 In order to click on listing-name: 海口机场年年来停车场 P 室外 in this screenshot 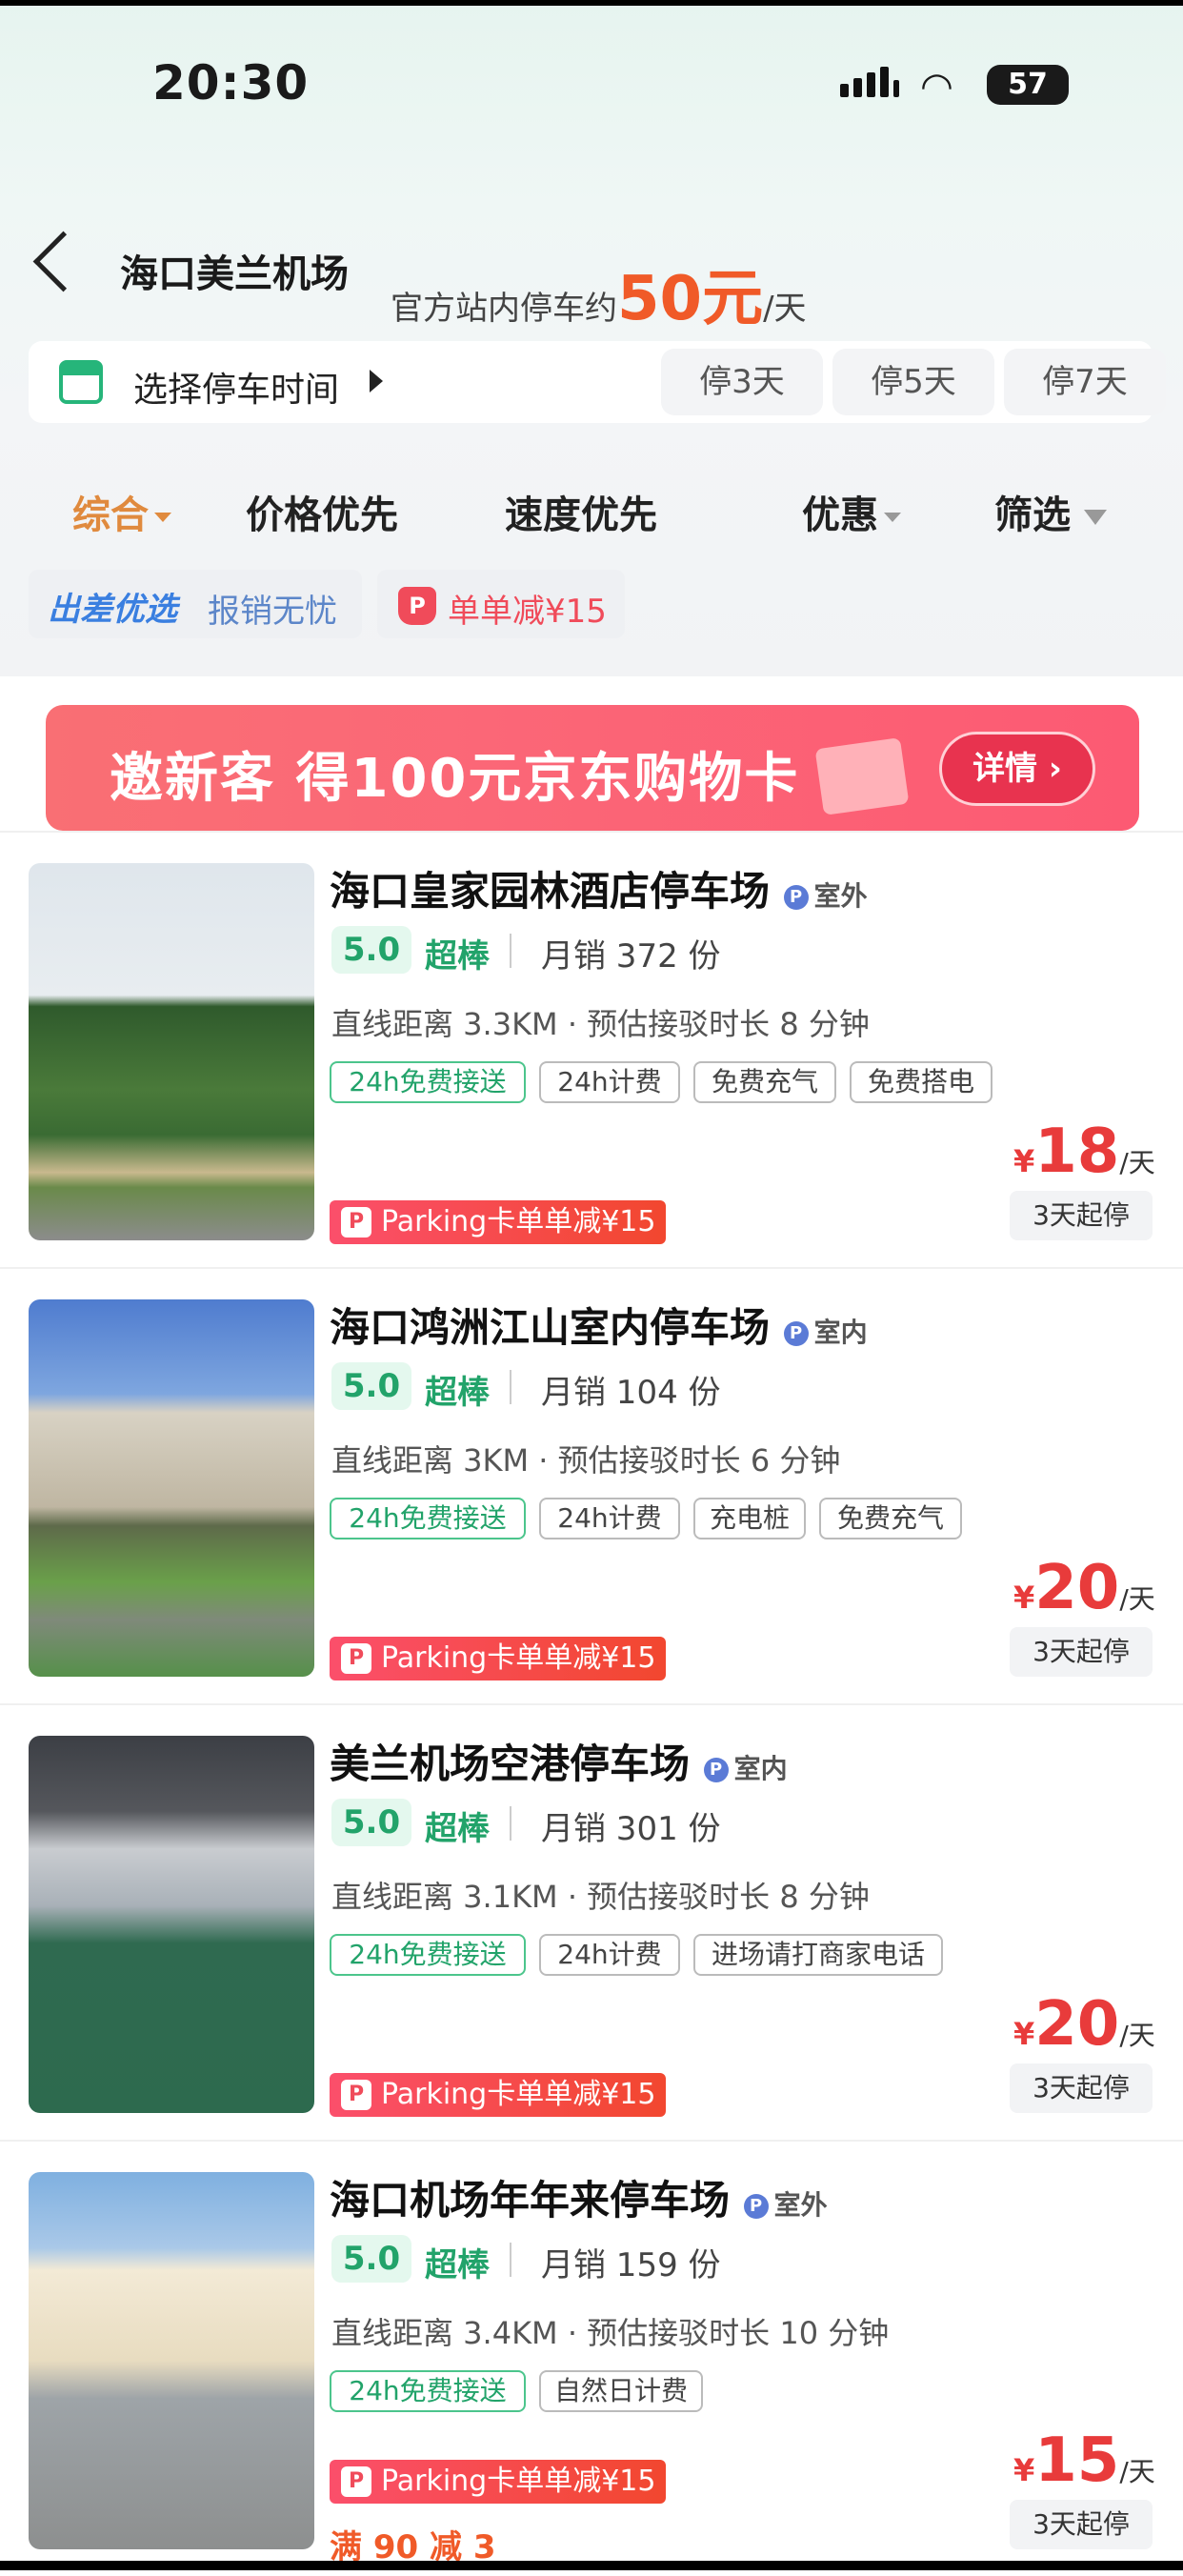, I will do `click(579, 2197)`.